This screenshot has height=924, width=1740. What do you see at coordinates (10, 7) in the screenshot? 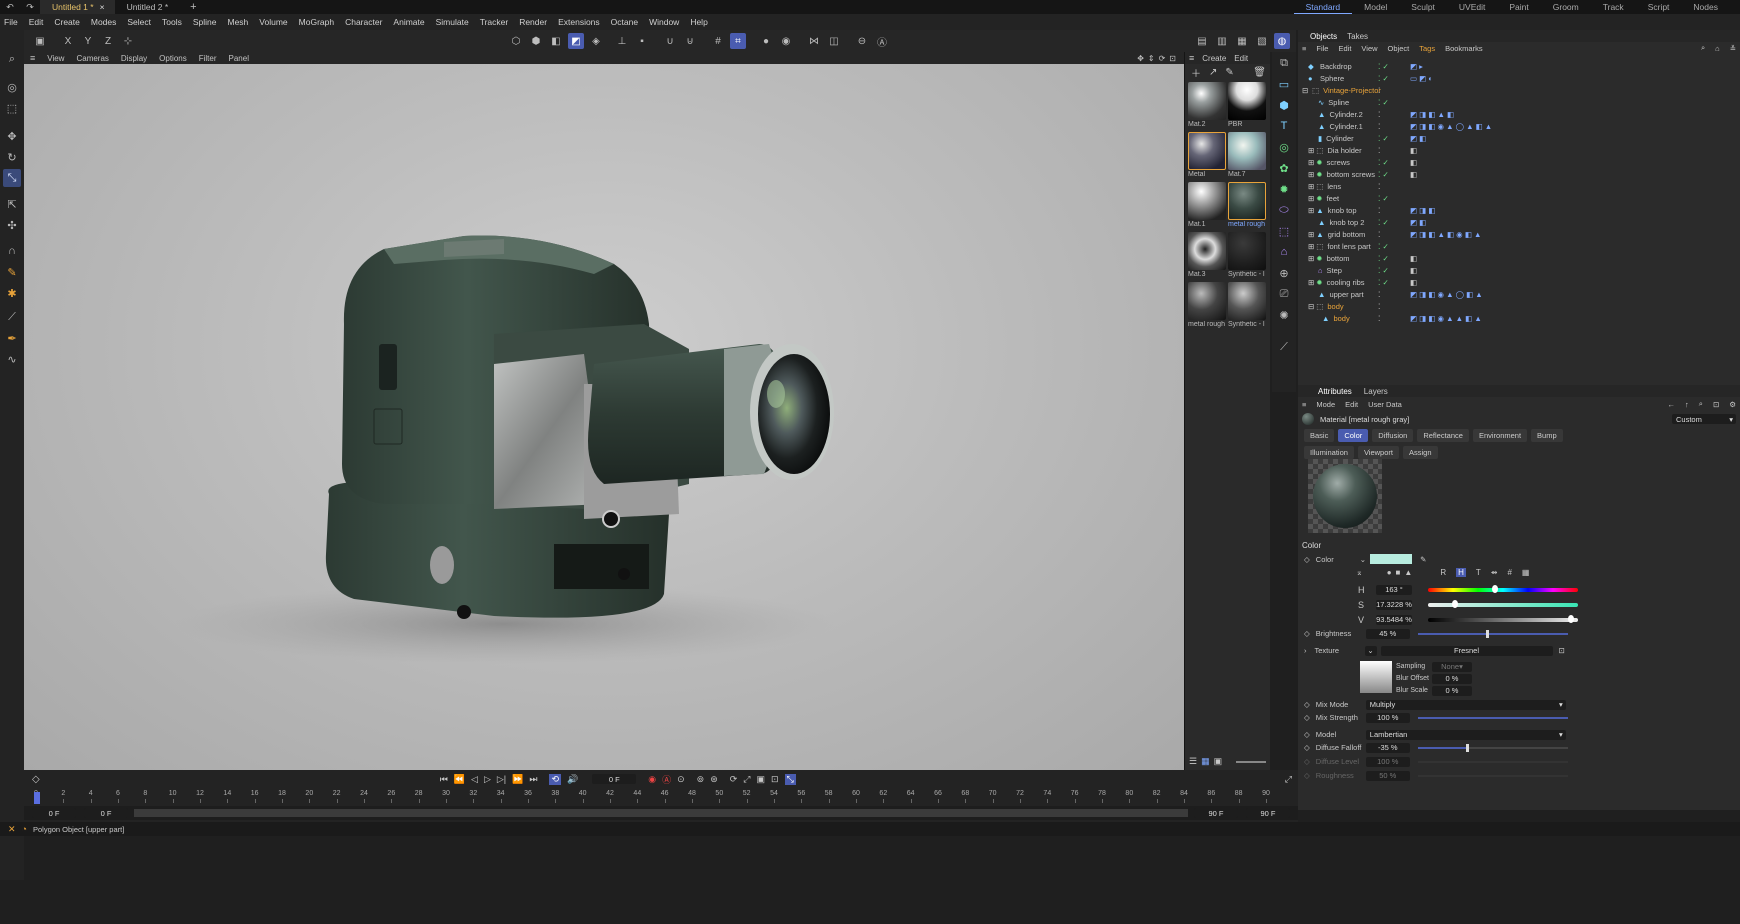
I see `undo-icon: ↶` at bounding box center [10, 7].